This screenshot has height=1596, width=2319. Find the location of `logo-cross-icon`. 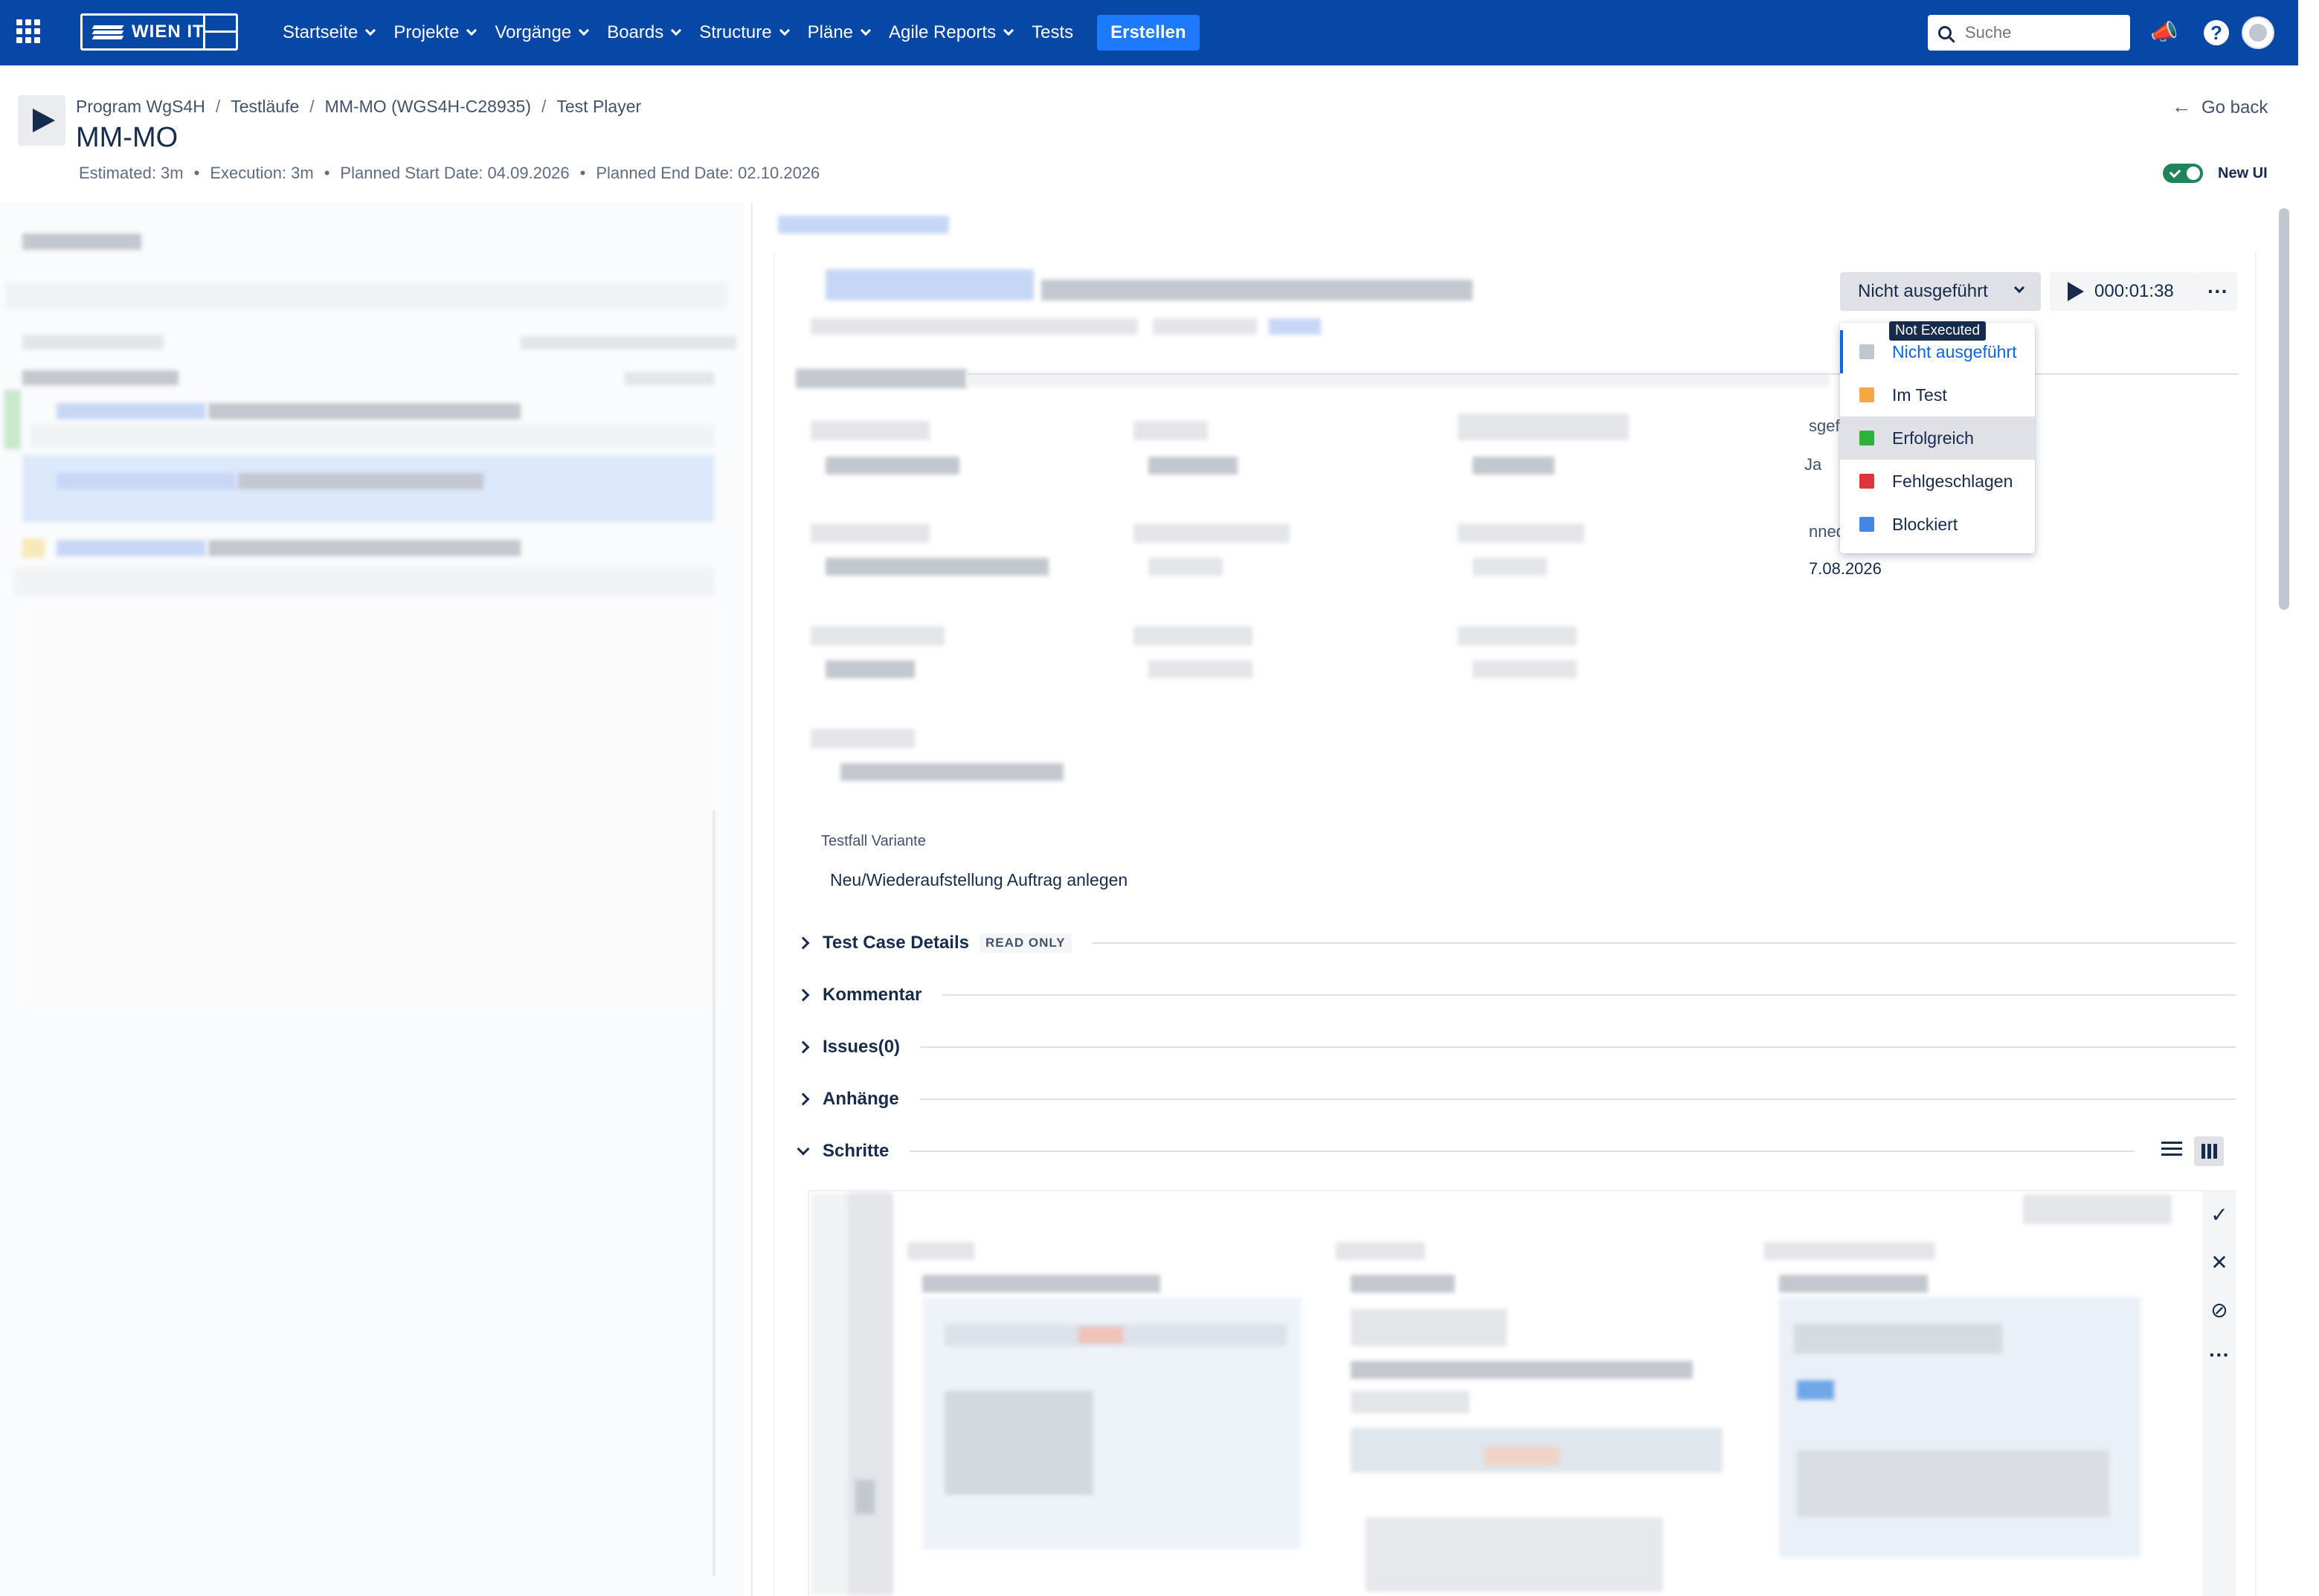

logo-cross-icon is located at coordinates (220, 32).